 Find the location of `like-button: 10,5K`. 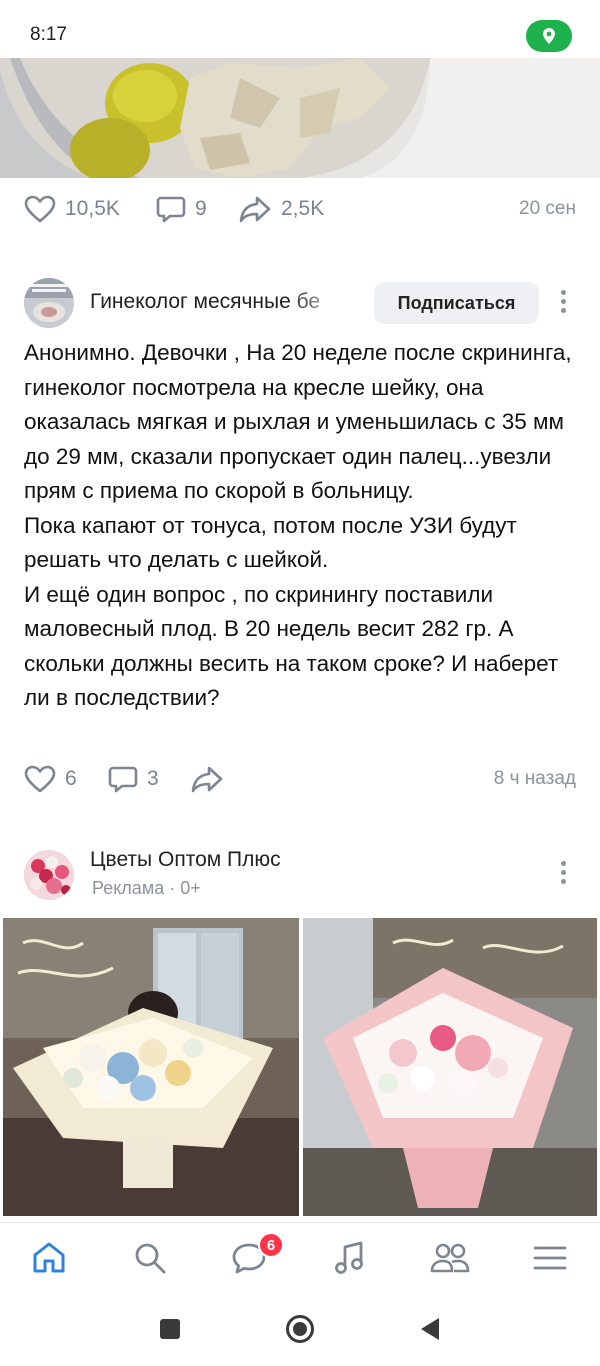

like-button: 10,5K is located at coordinates (72, 209).